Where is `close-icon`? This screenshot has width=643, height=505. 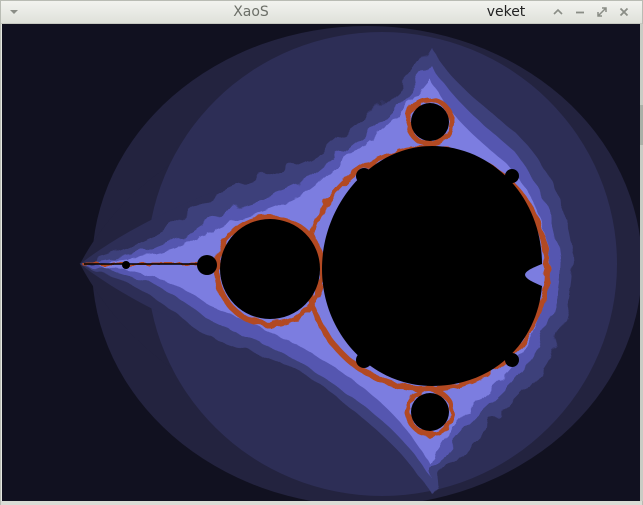
close-icon is located at coordinates (624, 12).